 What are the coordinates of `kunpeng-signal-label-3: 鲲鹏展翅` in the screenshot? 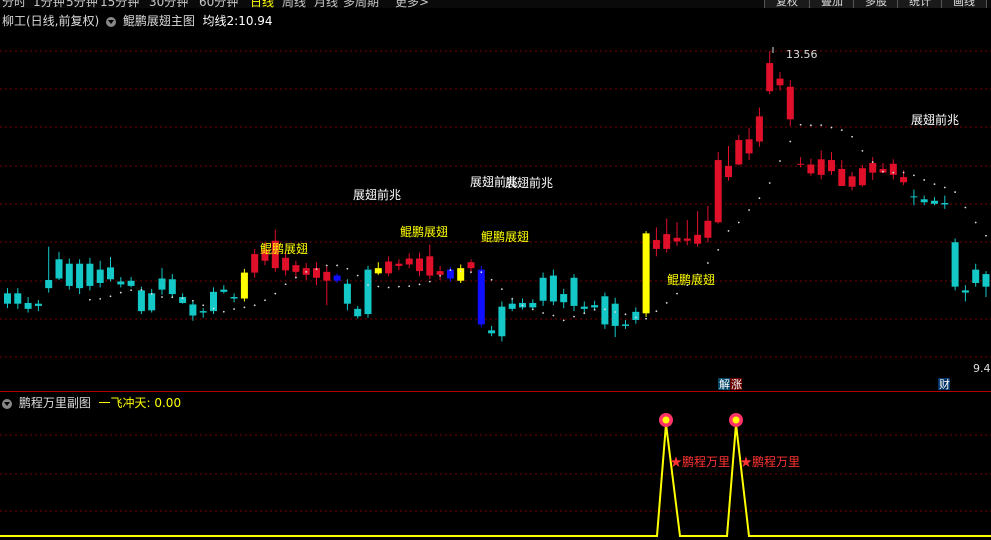 It's located at (691, 279).